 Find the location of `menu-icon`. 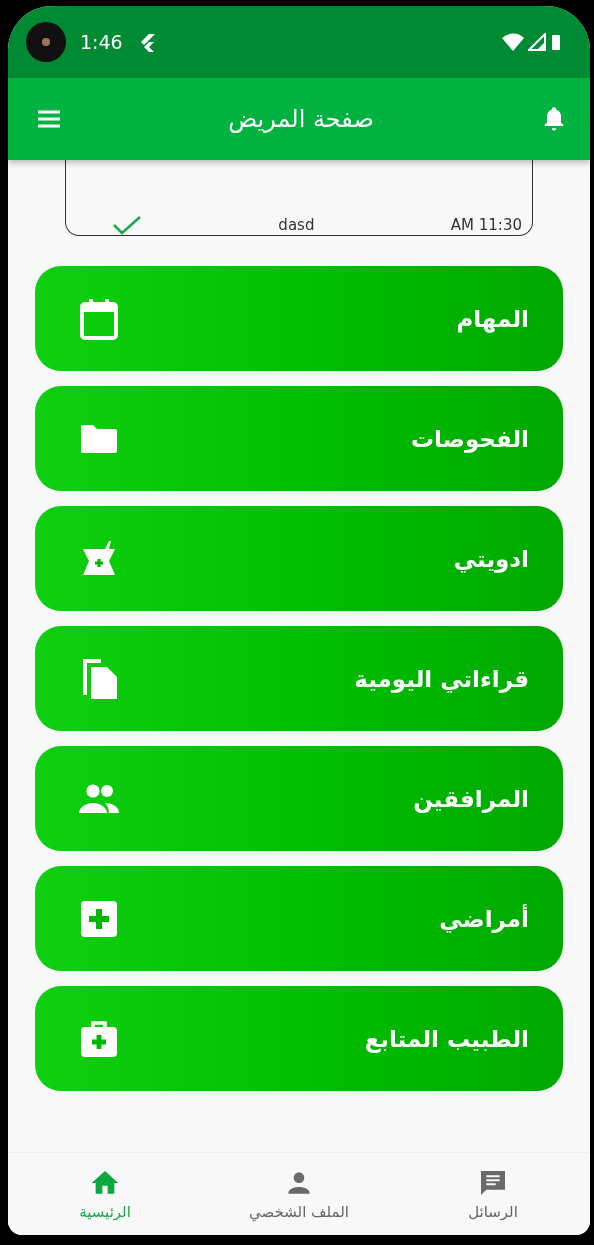

menu-icon is located at coordinates (49, 119).